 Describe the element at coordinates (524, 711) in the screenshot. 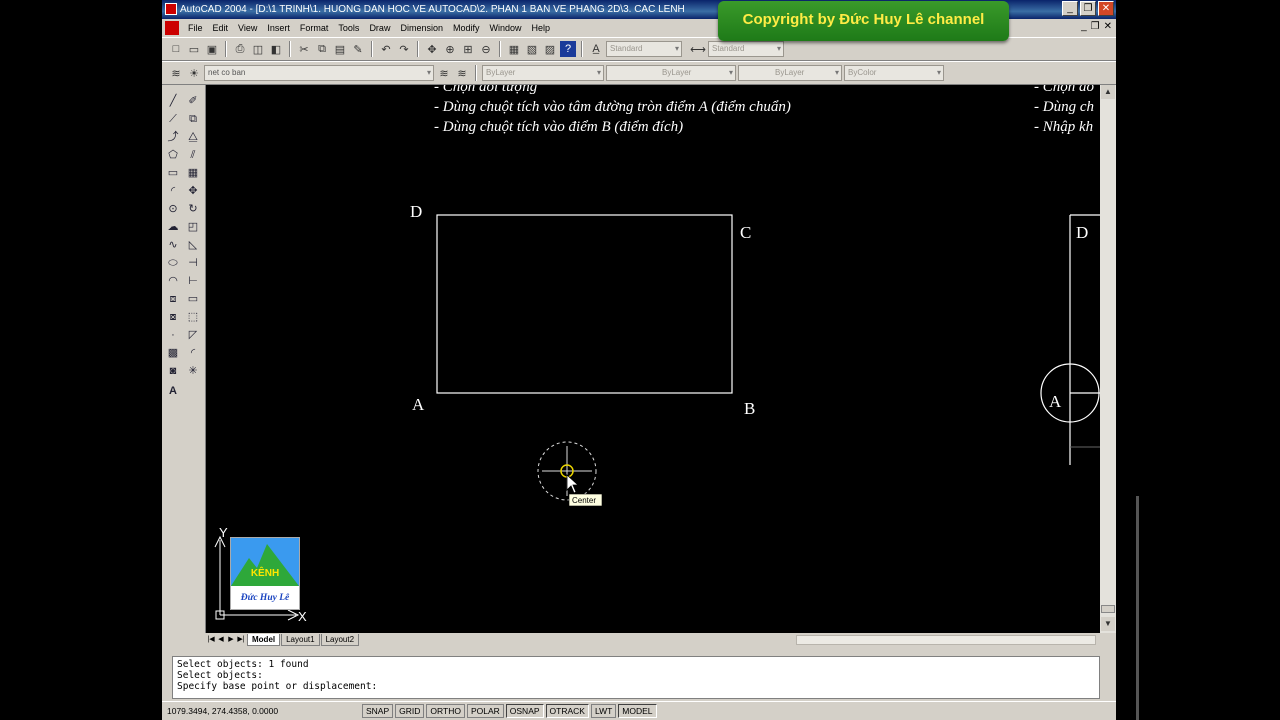

I see `osnap-toggle: OSNAP` at that location.